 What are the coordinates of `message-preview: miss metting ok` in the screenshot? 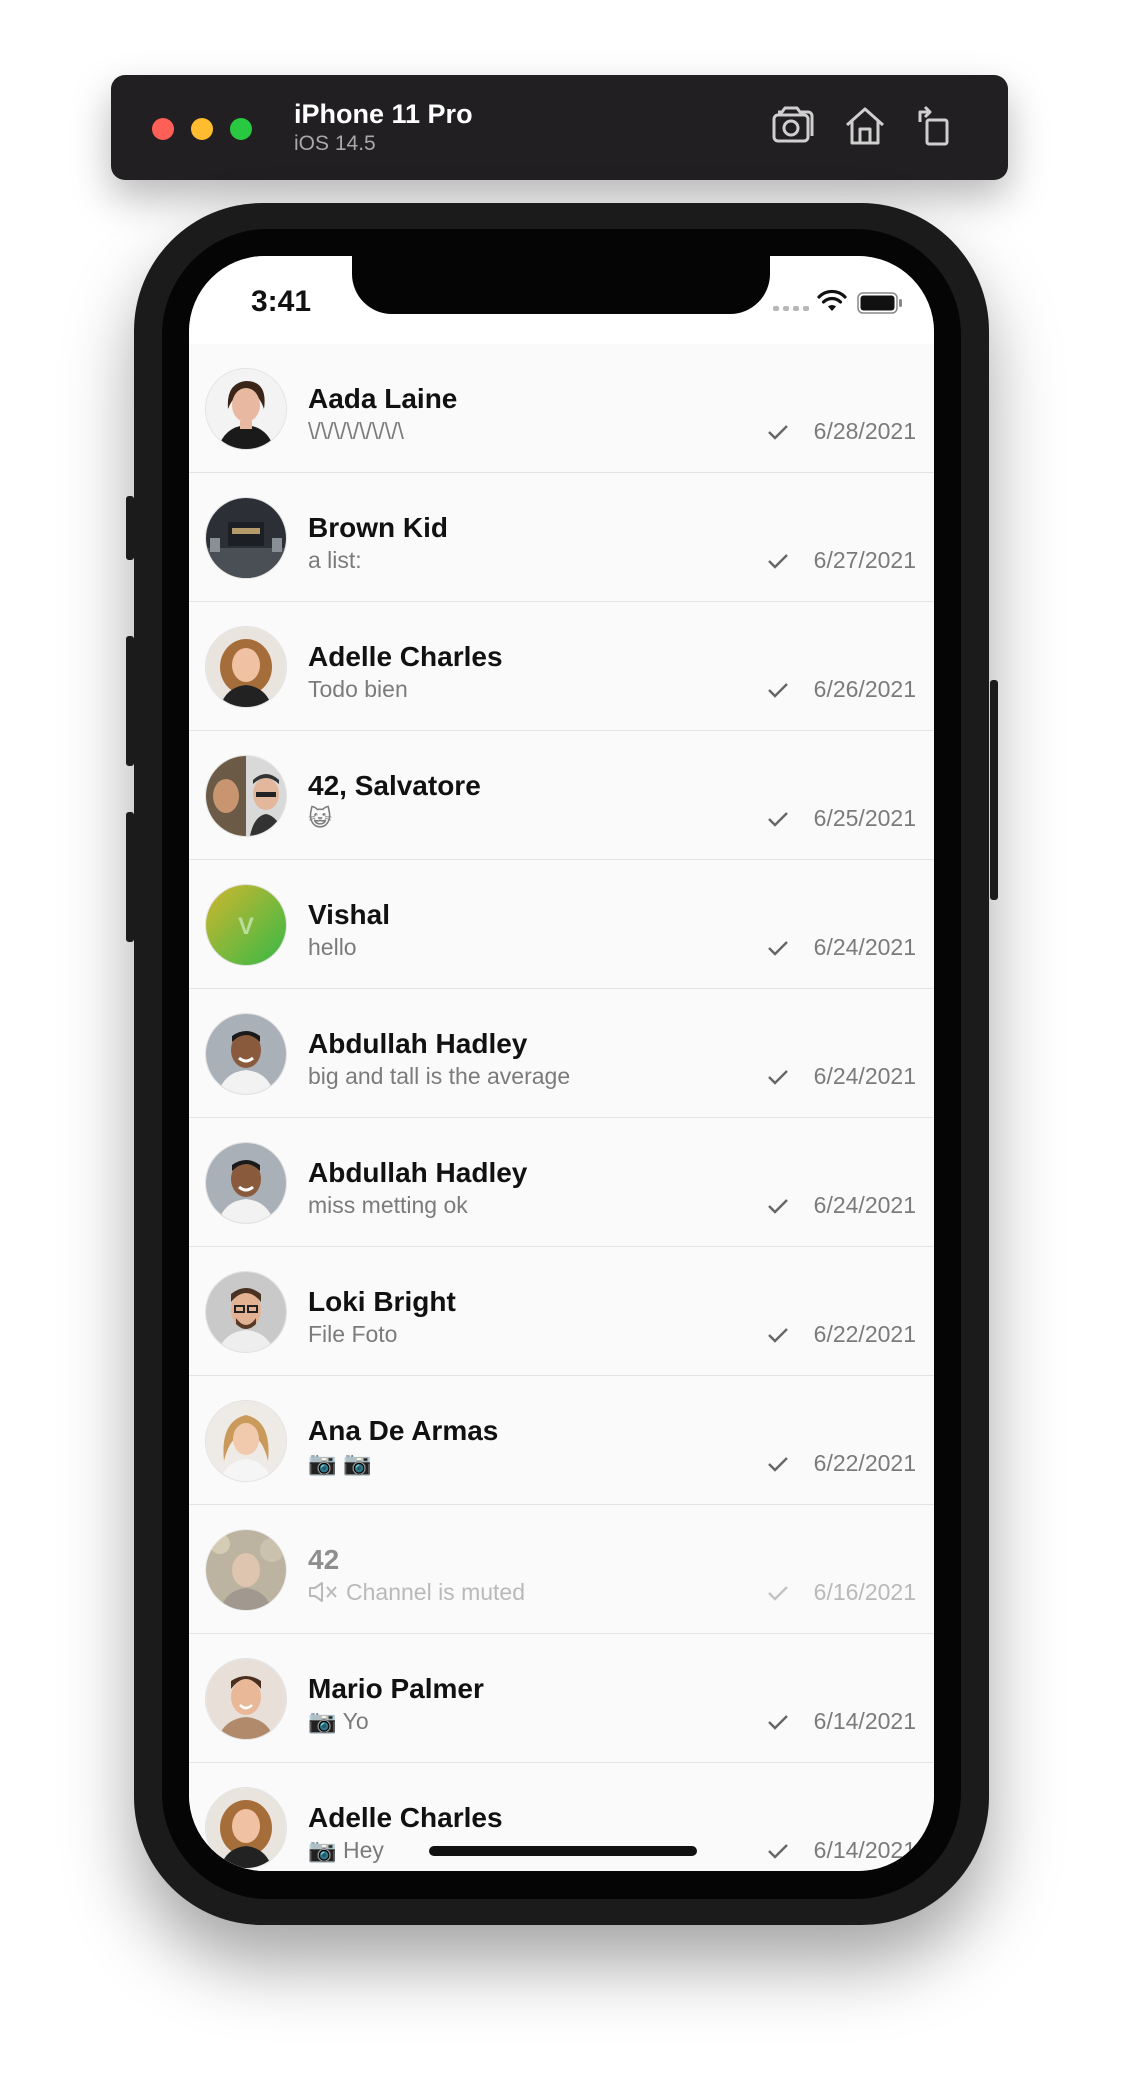 It's located at (388, 1205).